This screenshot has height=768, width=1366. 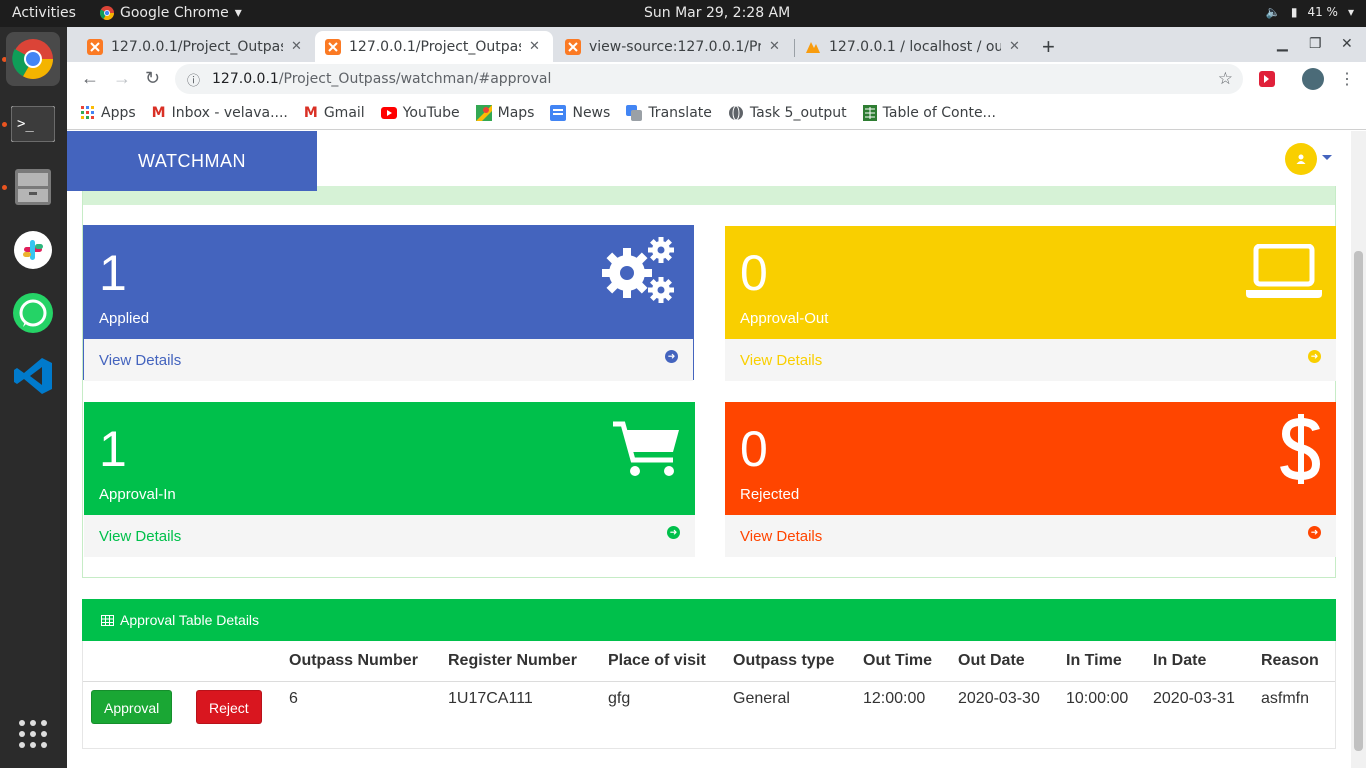 I want to click on approval-in-label: Approval-In, so click(x=137, y=494).